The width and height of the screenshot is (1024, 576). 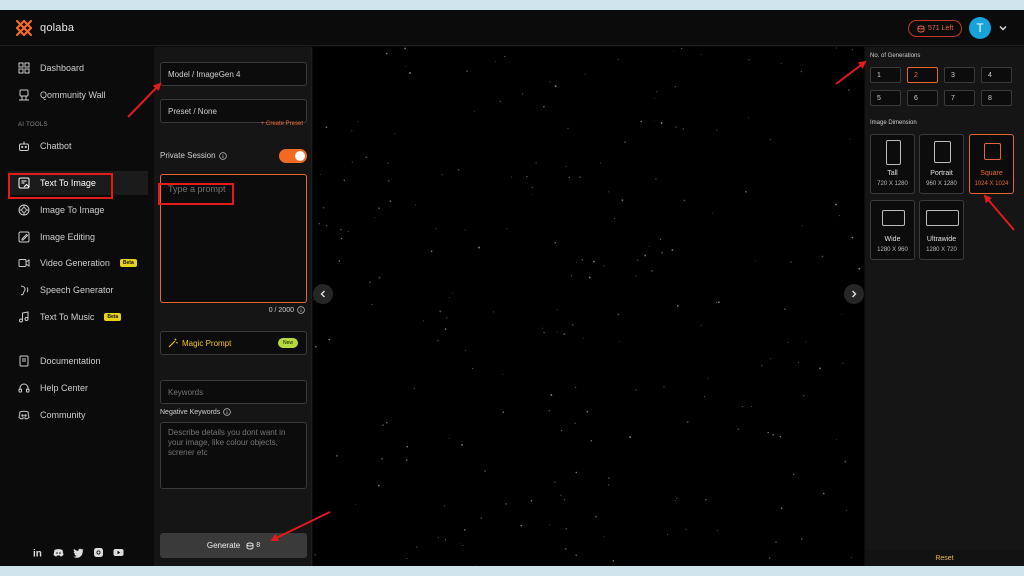 I want to click on generate-button: Generate 8, so click(x=233, y=545).